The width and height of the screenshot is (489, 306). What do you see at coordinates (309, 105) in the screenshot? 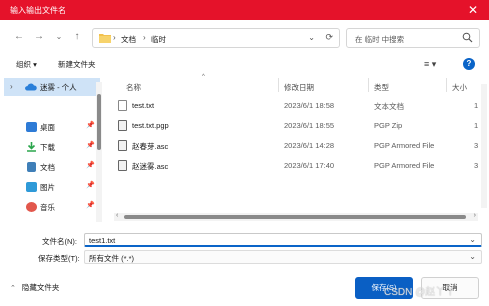
I see `file-modified: 2023/6/1 18:58` at bounding box center [309, 105].